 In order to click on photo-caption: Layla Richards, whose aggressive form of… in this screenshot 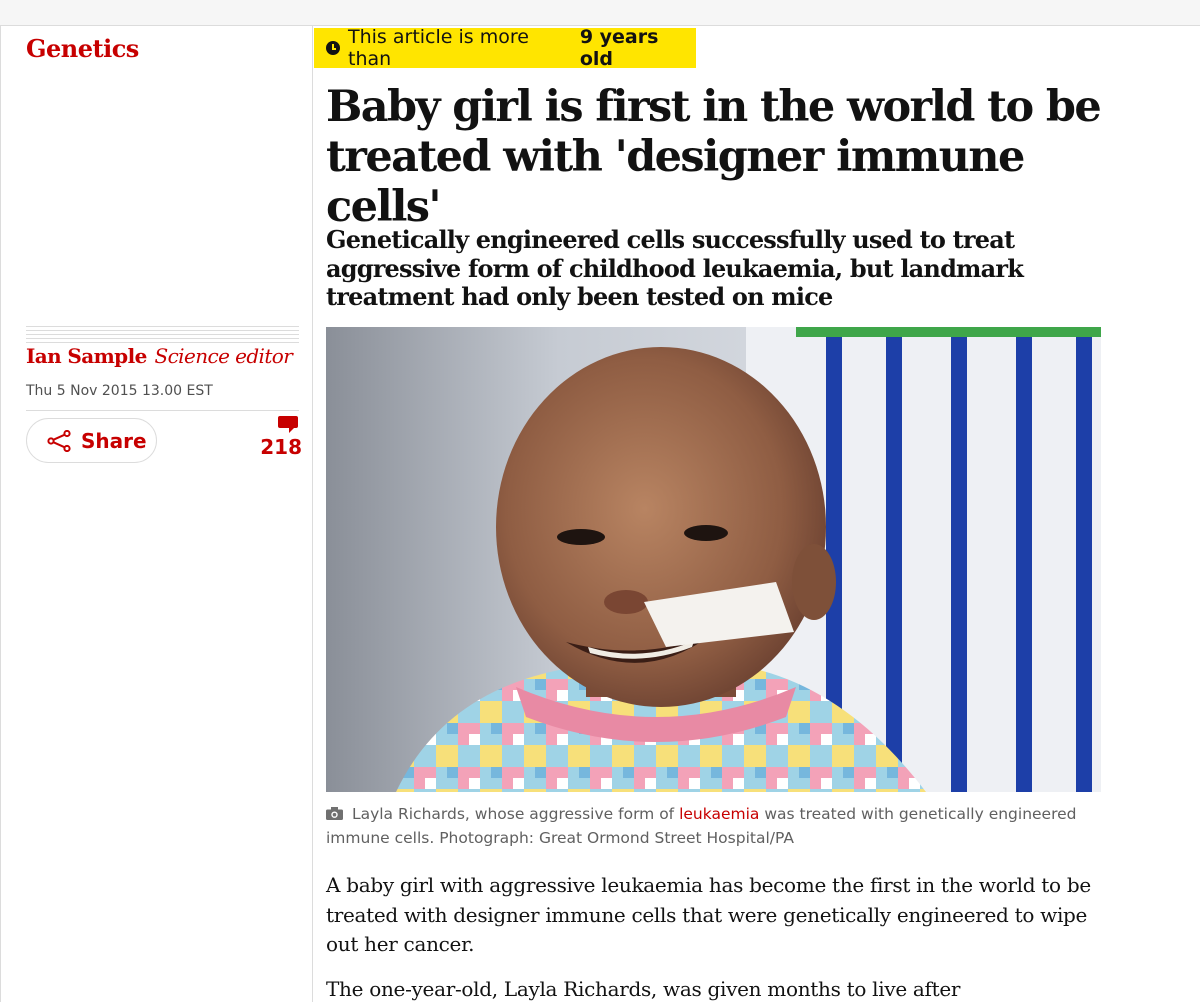, I will do `click(706, 826)`.